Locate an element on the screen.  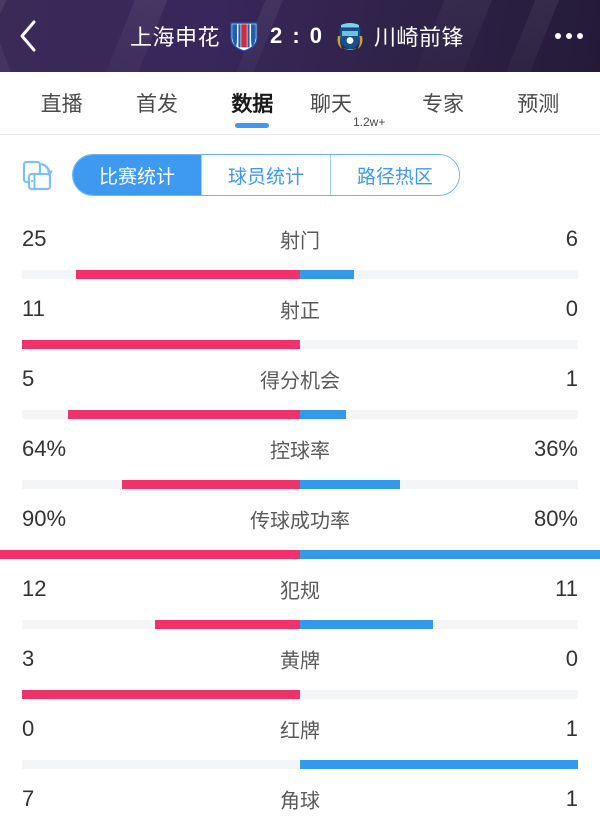
segmented-control: 比赛统计 球员统计 路径热区 is located at coordinates (266, 175).